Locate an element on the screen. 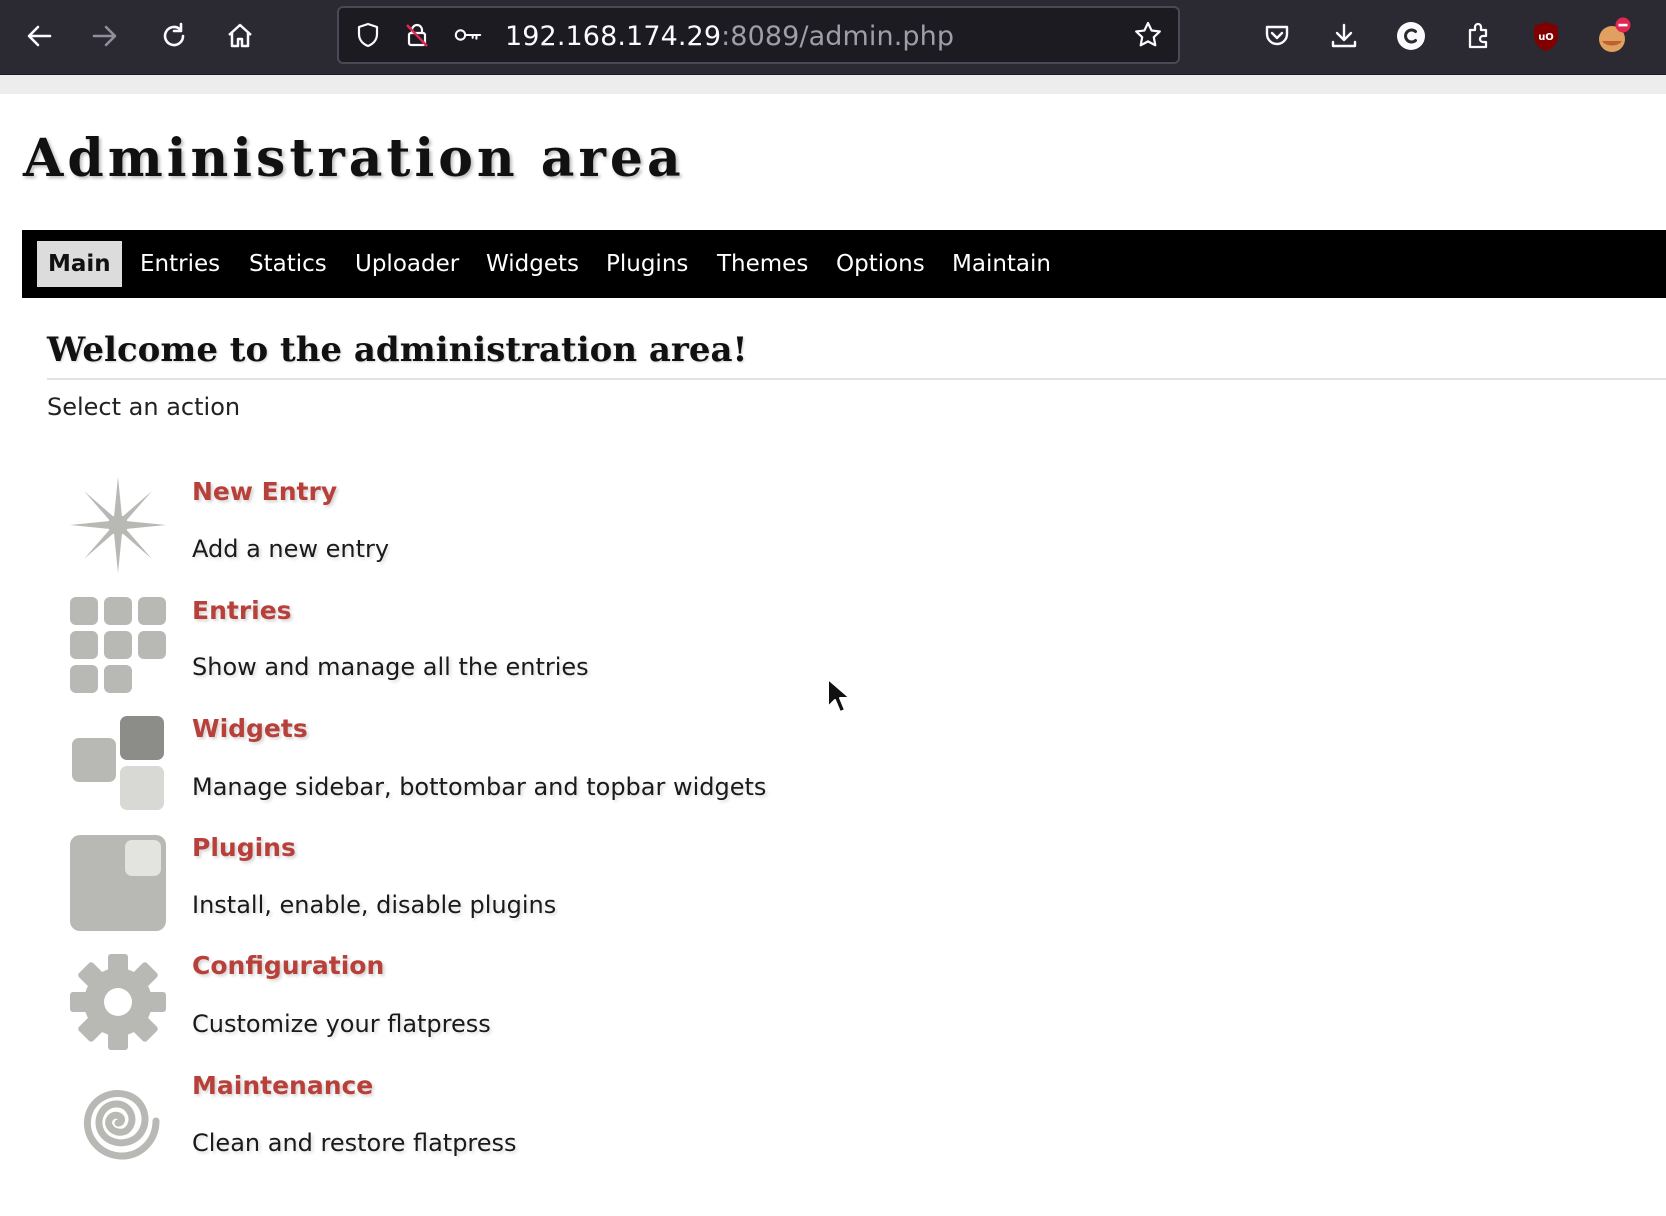 The image size is (1666, 1216). new-entry-description: Add a new entry is located at coordinates (291, 549).